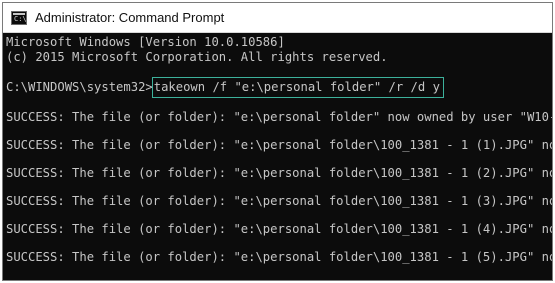 The image size is (555, 283). Describe the element at coordinates (145, 42) in the screenshot. I see `header-version-line: Microsoft Windows [Version 10.0.10586]` at that location.